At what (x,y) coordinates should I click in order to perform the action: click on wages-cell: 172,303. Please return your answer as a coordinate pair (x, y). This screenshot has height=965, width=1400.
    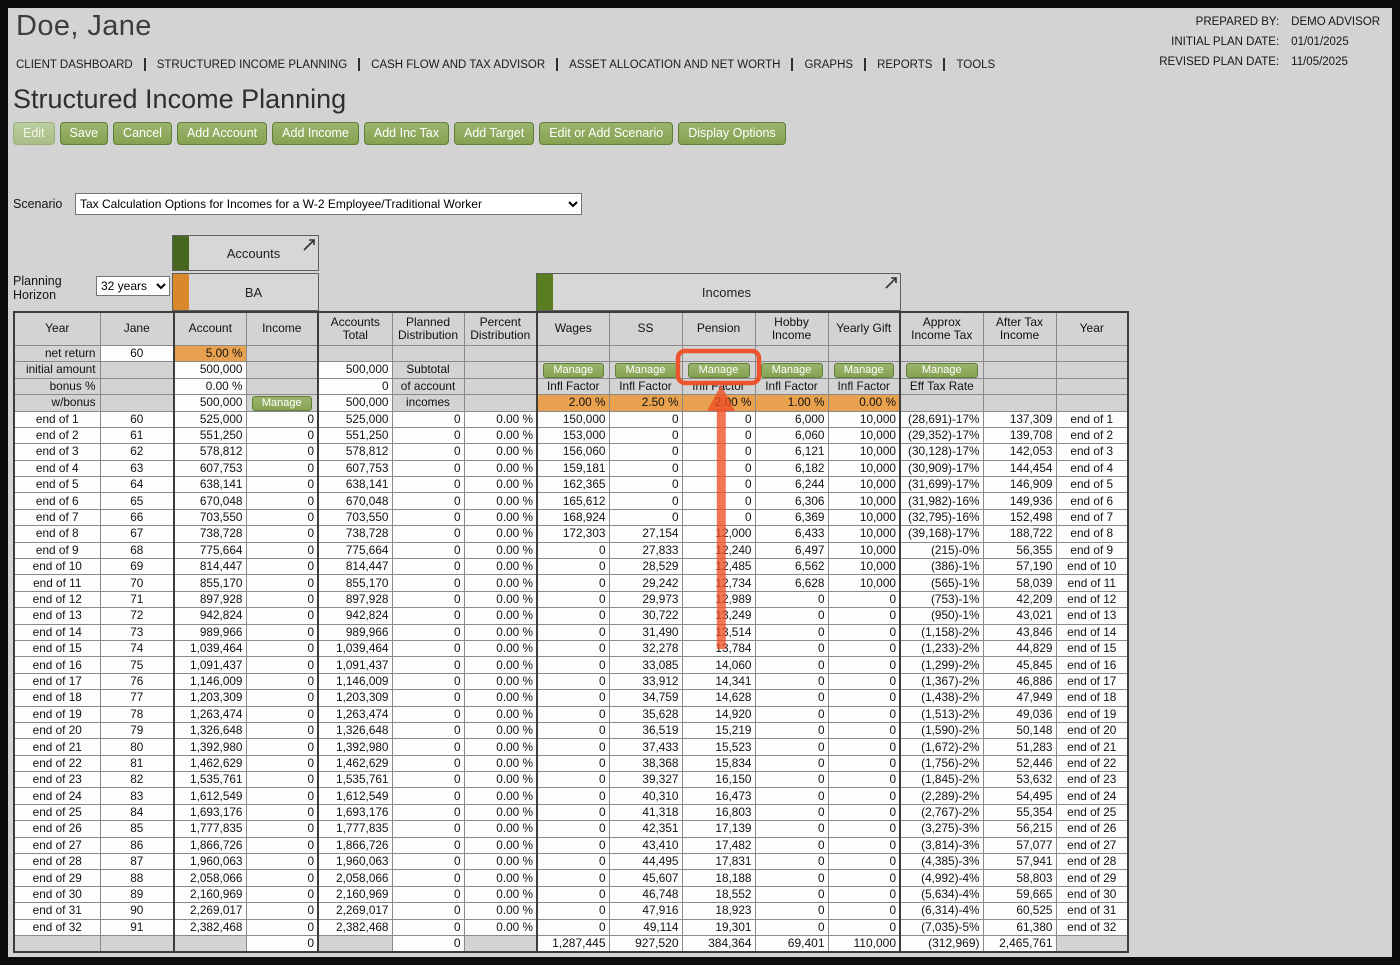
    Looking at the image, I should click on (573, 534).